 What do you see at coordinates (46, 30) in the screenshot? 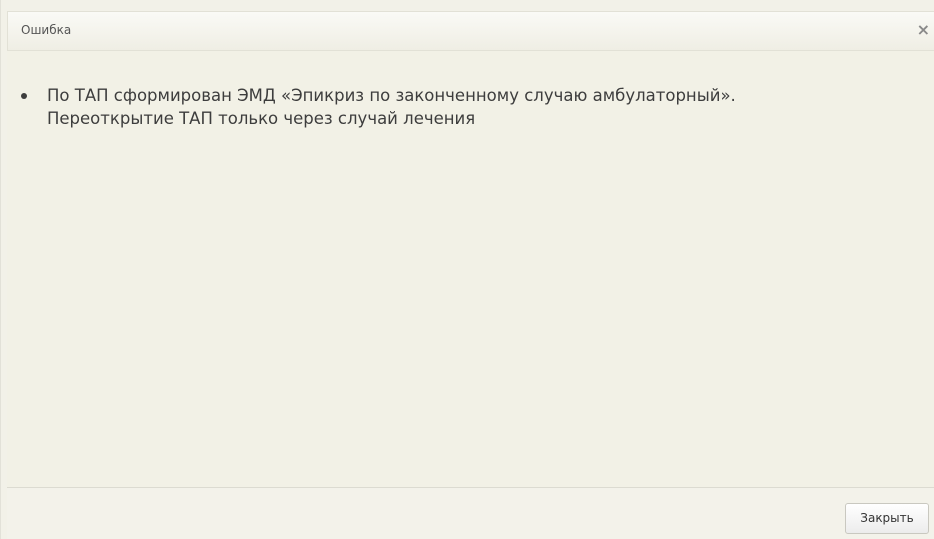
I see `dialog-title: Ошибка` at bounding box center [46, 30].